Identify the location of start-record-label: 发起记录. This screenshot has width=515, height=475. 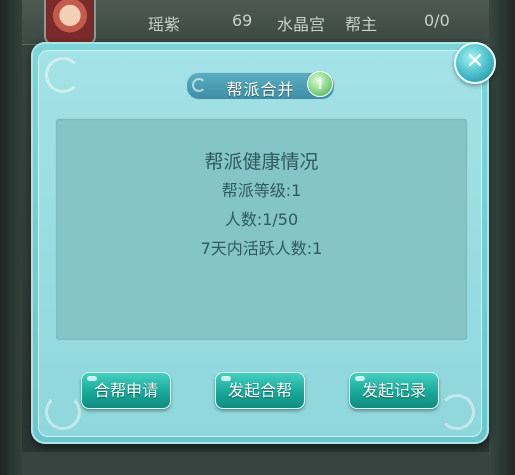
(393, 390).